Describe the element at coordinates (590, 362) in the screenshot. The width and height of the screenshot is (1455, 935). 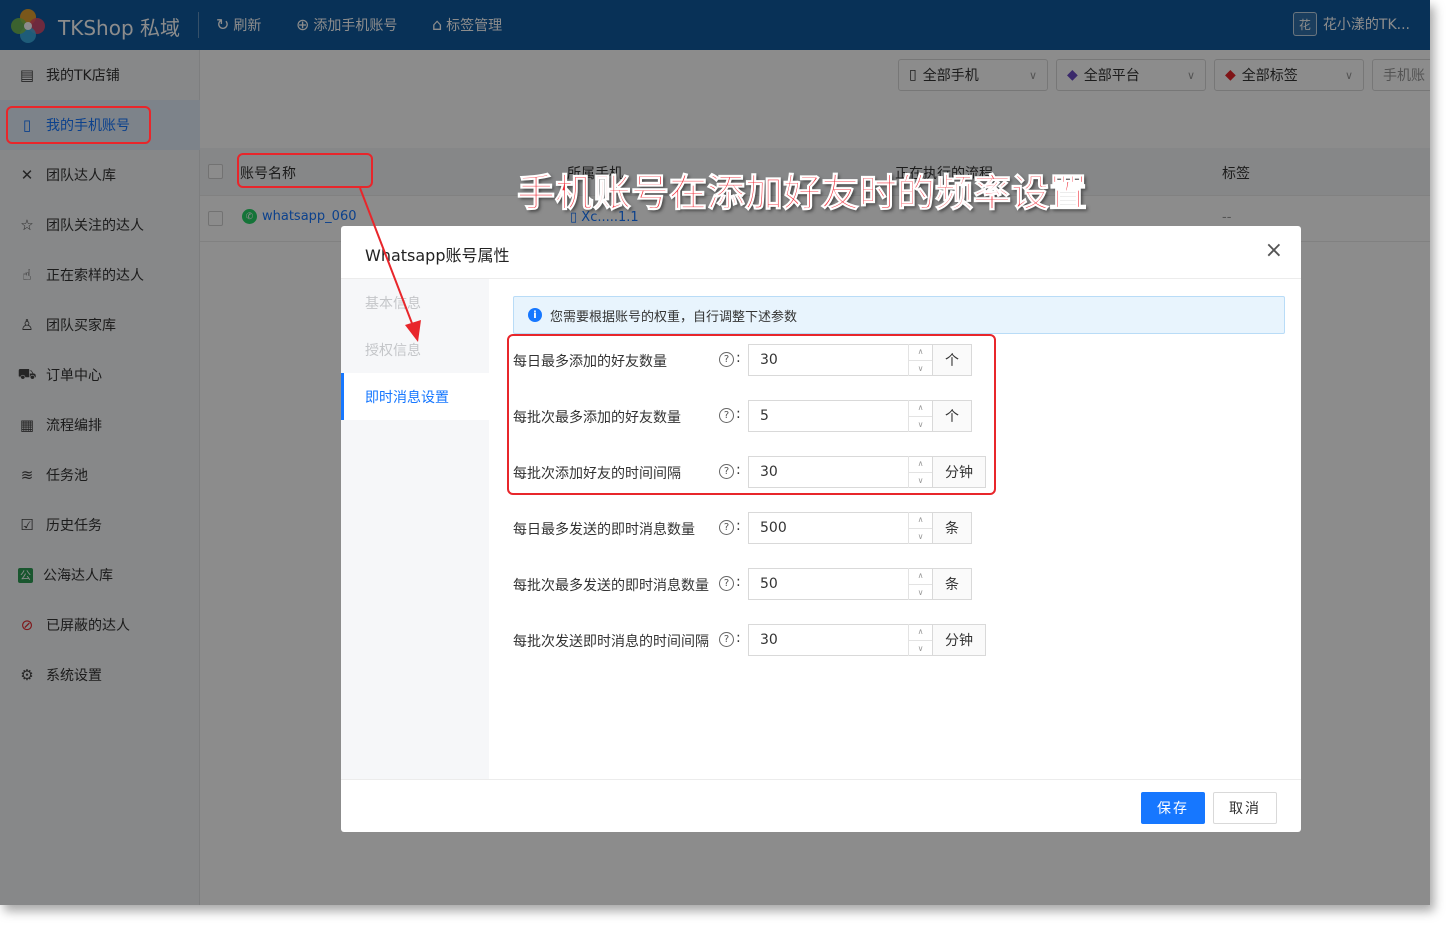
I see `field-label: 每日最多添加的好友数量` at that location.